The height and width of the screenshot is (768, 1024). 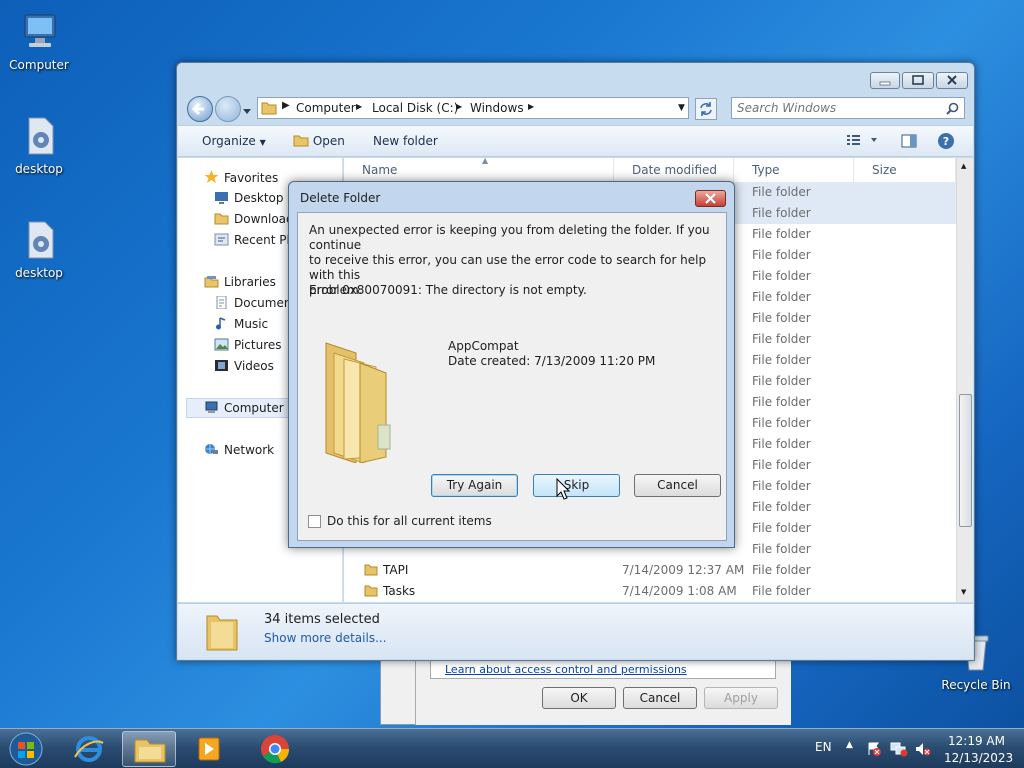 What do you see at coordinates (899, 749) in the screenshot?
I see `network-status-icon` at bounding box center [899, 749].